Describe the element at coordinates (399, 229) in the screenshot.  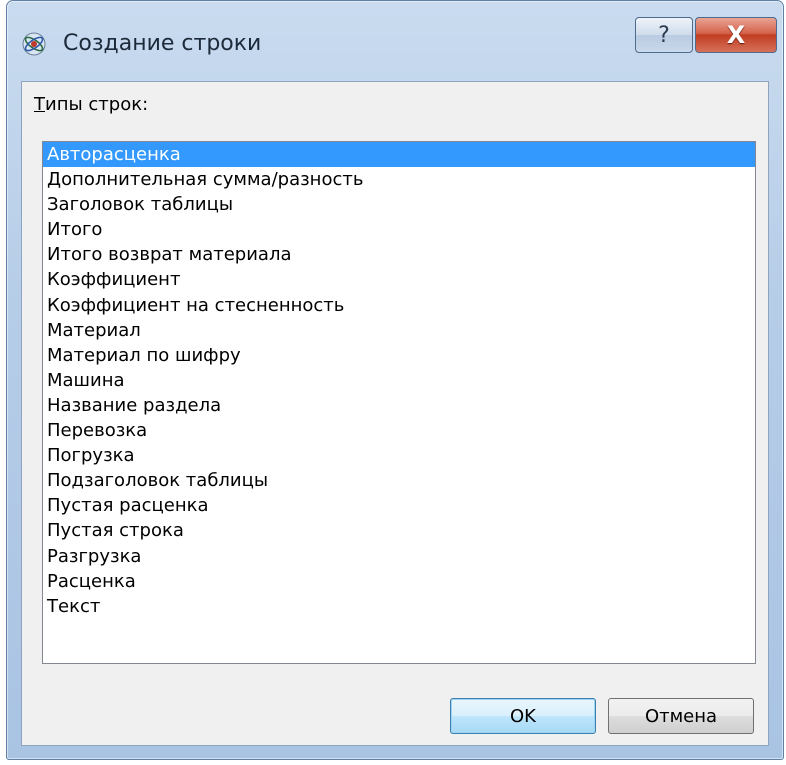
I see `list-item: Итого` at that location.